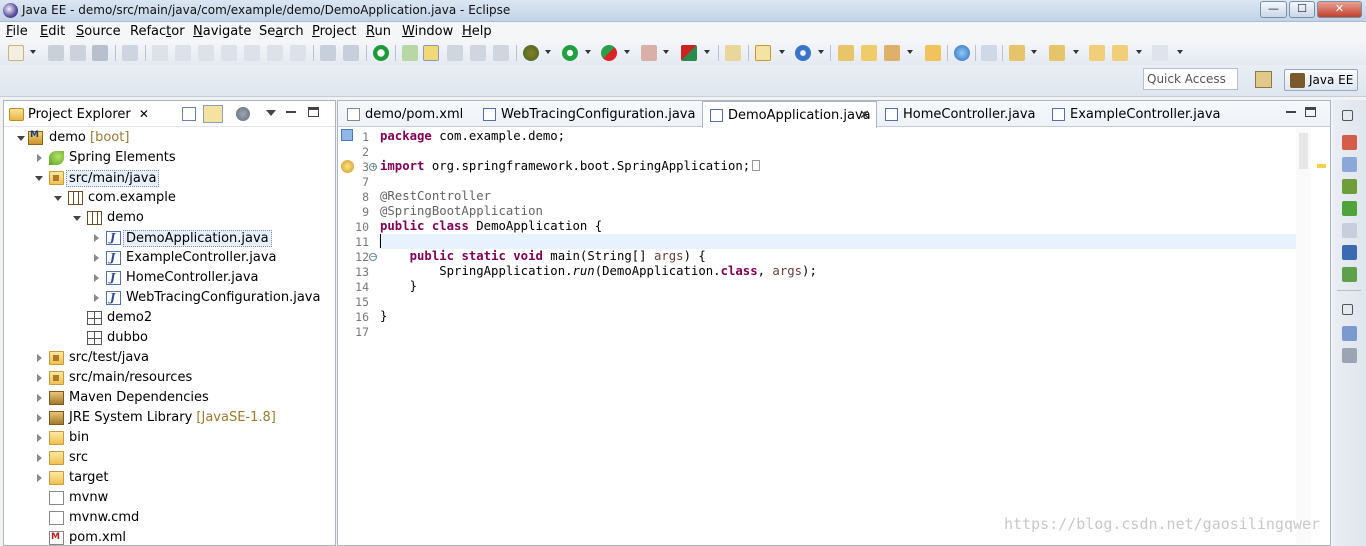 The width and height of the screenshot is (1366, 546). Describe the element at coordinates (169, 278) in the screenshot. I see `tree-item-homecontroller-java: HomeController.java` at that location.